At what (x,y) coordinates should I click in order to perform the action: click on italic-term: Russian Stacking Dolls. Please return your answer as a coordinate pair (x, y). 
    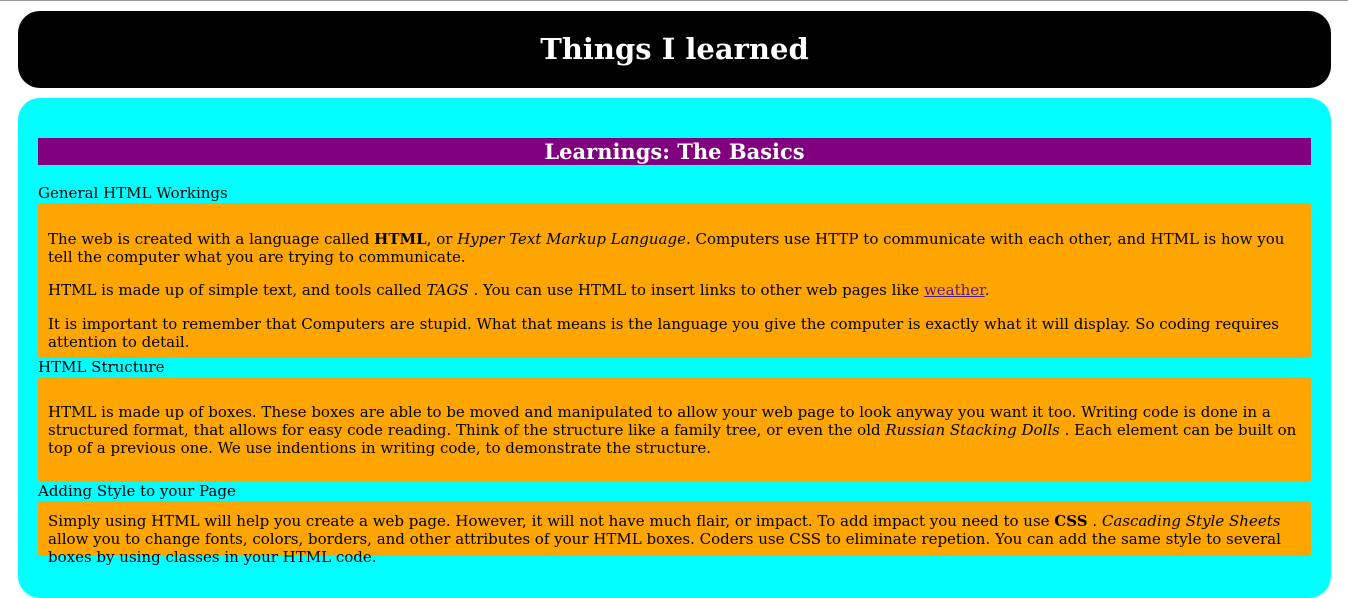
    Looking at the image, I should click on (972, 430).